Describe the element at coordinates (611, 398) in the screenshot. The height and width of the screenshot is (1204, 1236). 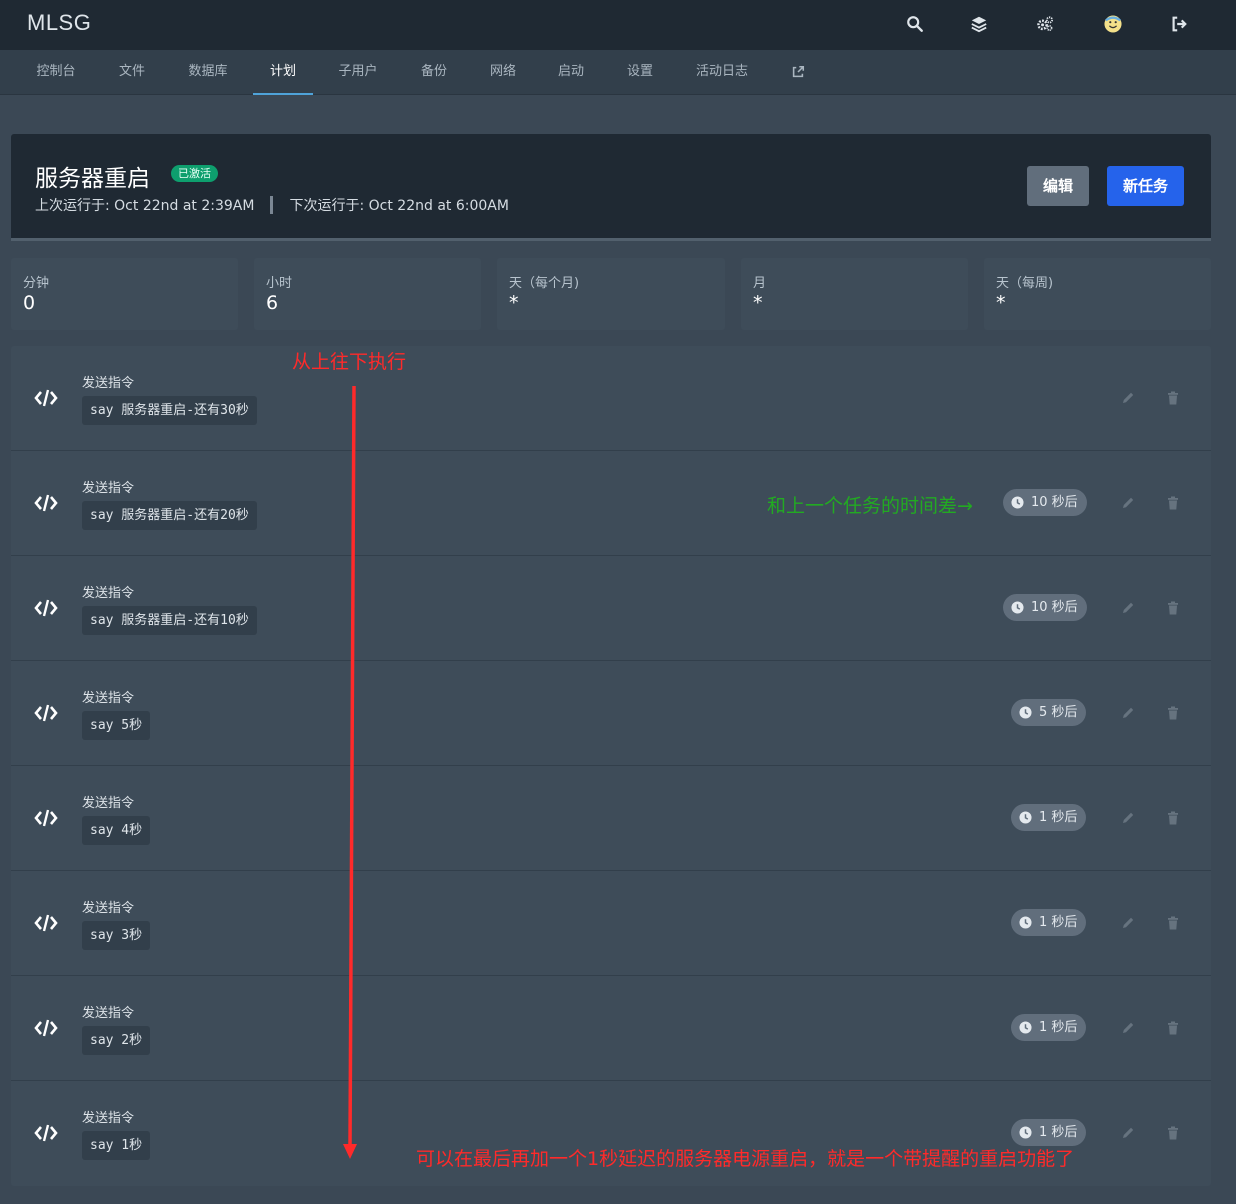
I see `task-row: 发送指令 say 服务器重启-还有30秒` at that location.